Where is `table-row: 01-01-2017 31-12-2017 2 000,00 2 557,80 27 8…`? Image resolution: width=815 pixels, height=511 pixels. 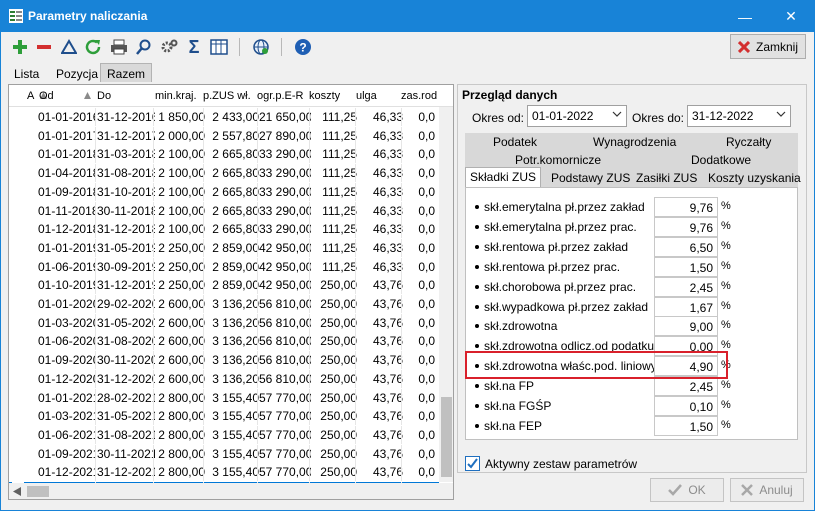
table-row: 01-01-2017 31-12-2017 2 000,00 2 557,80 27 8… is located at coordinates (224, 135).